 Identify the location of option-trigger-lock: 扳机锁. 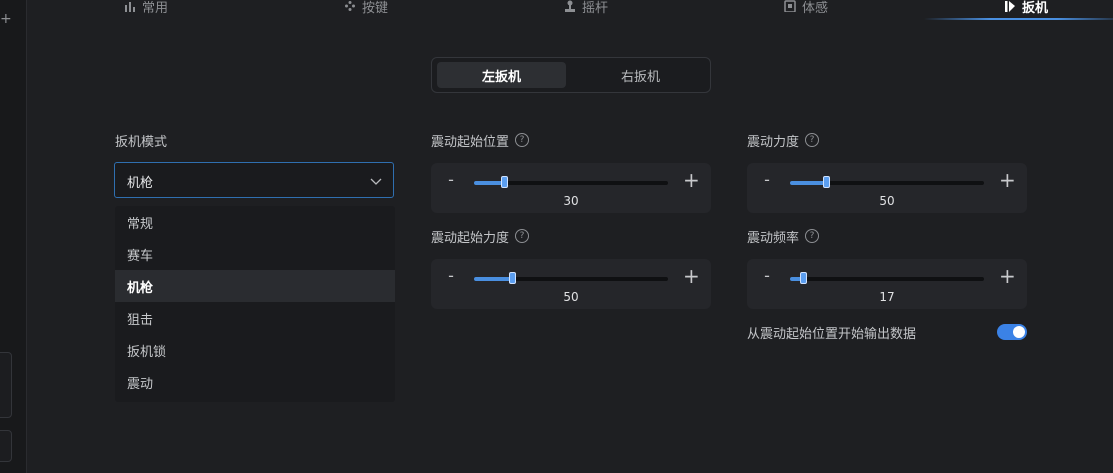
(255, 350).